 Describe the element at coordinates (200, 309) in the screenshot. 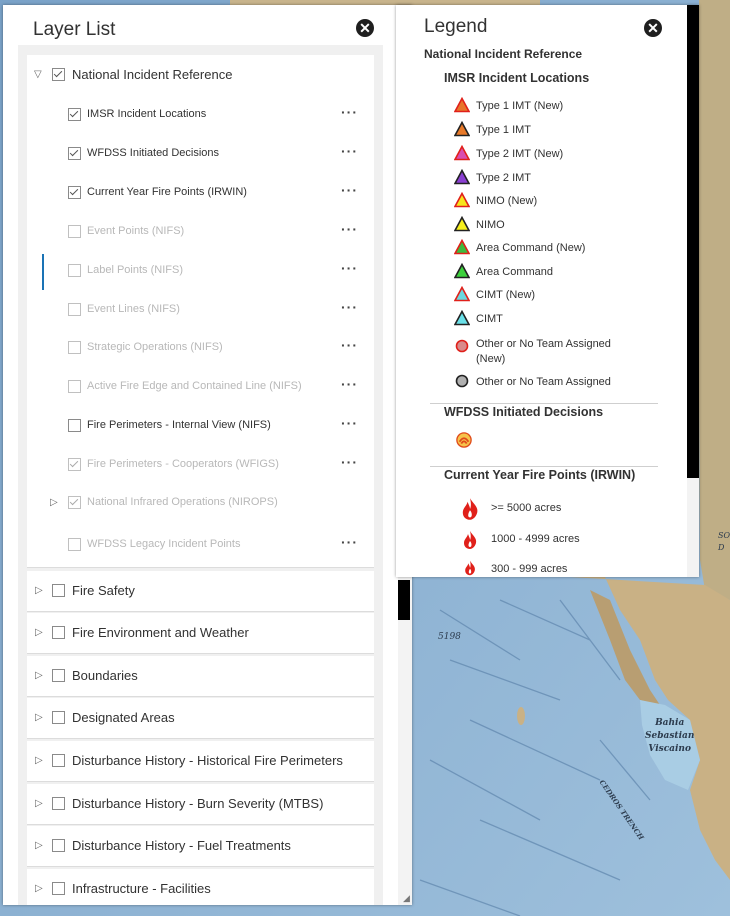

I see `layer-row: Event Lines (NIFS) ···` at that location.